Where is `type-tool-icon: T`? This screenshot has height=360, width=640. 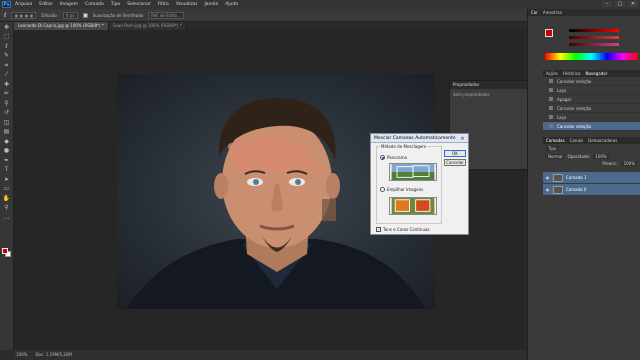 type-tool-icon: T is located at coordinates (7, 170).